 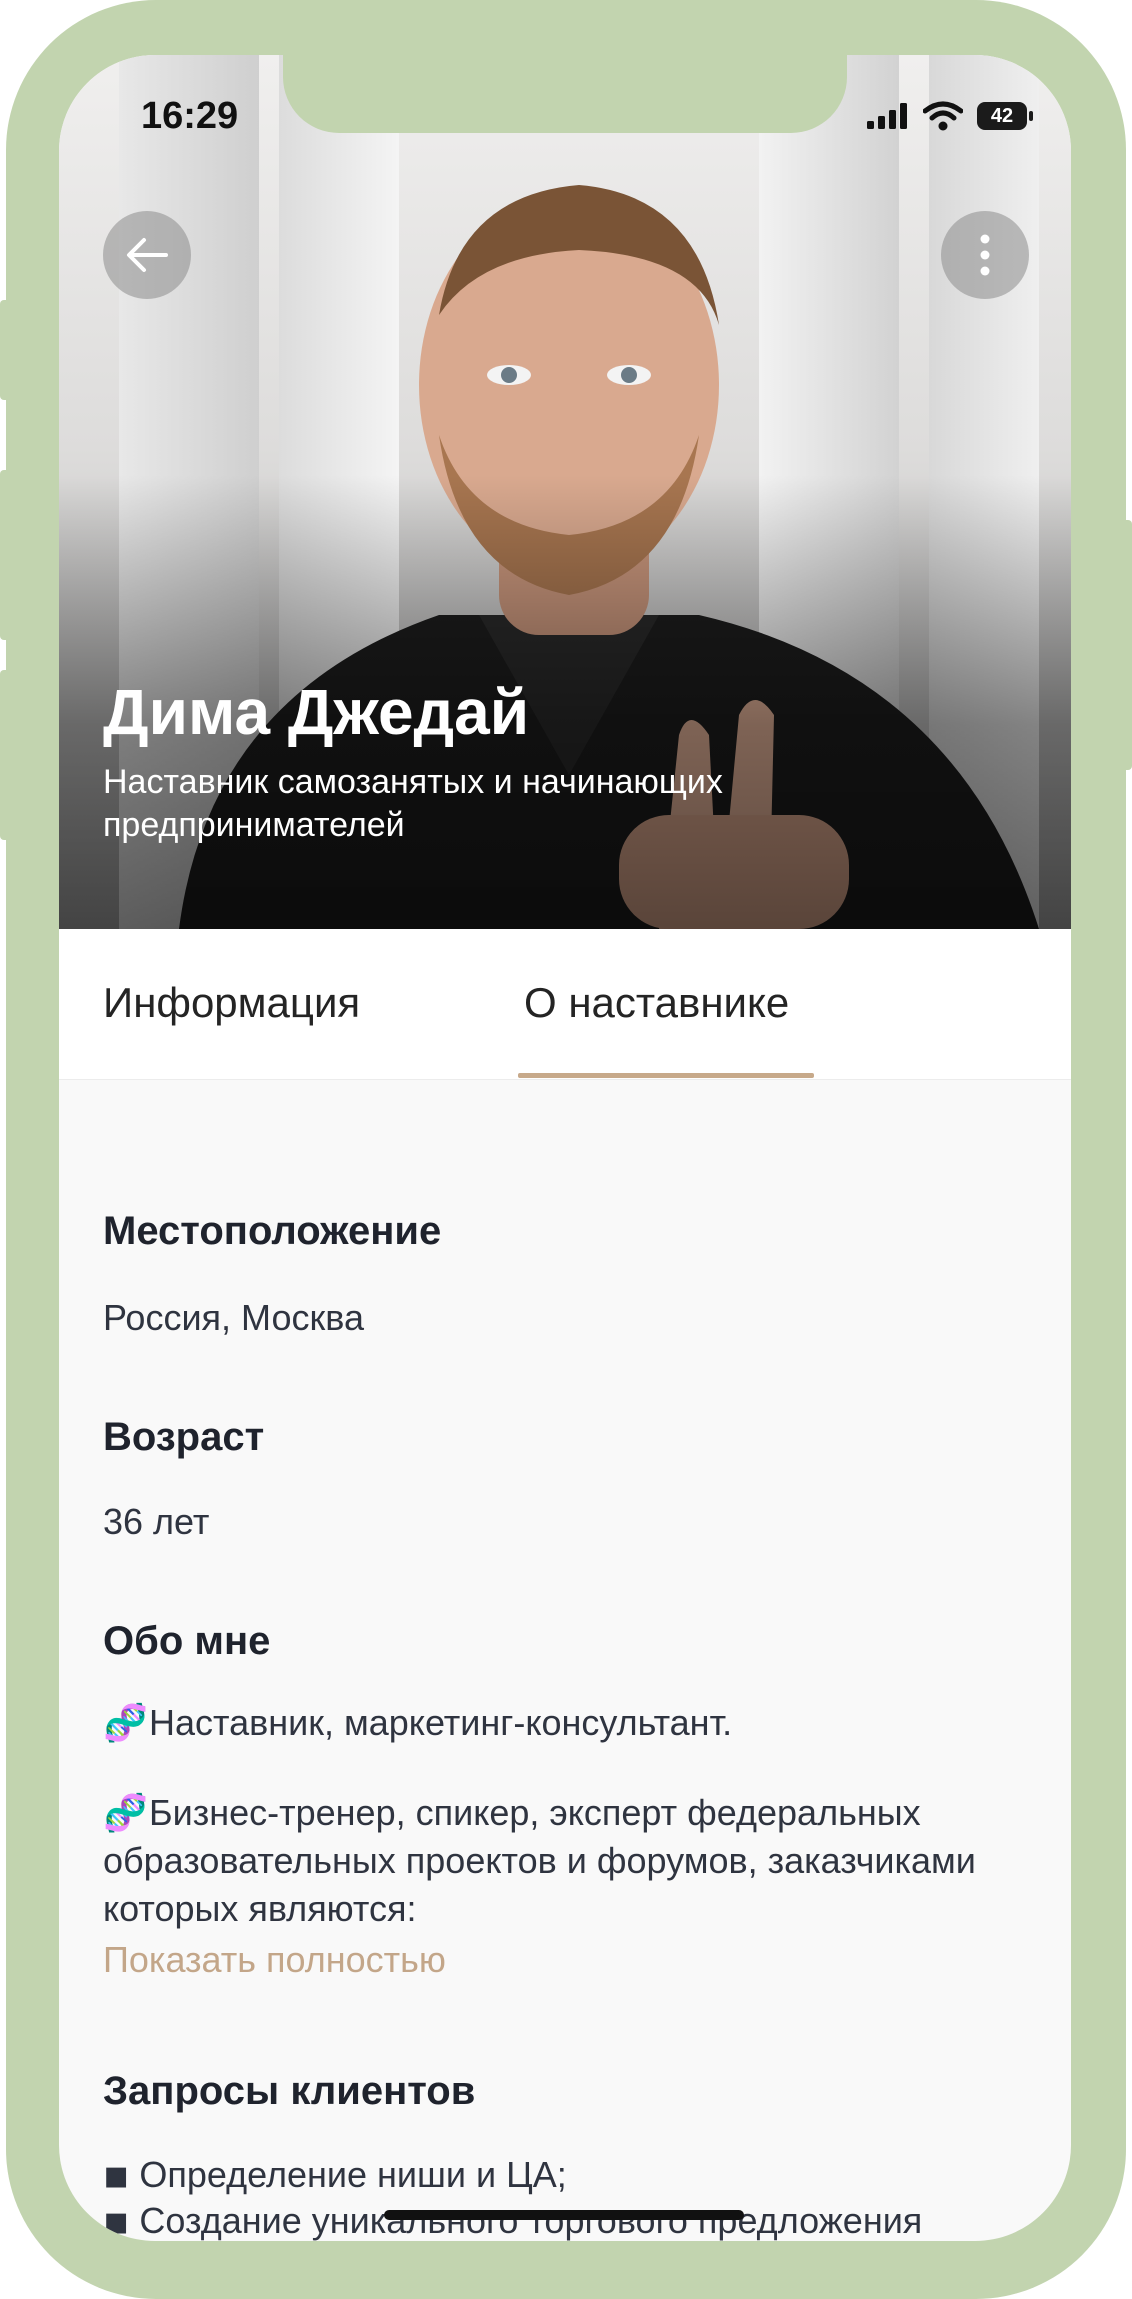 I want to click on battery-icon: 42, so click(x=1005, y=116).